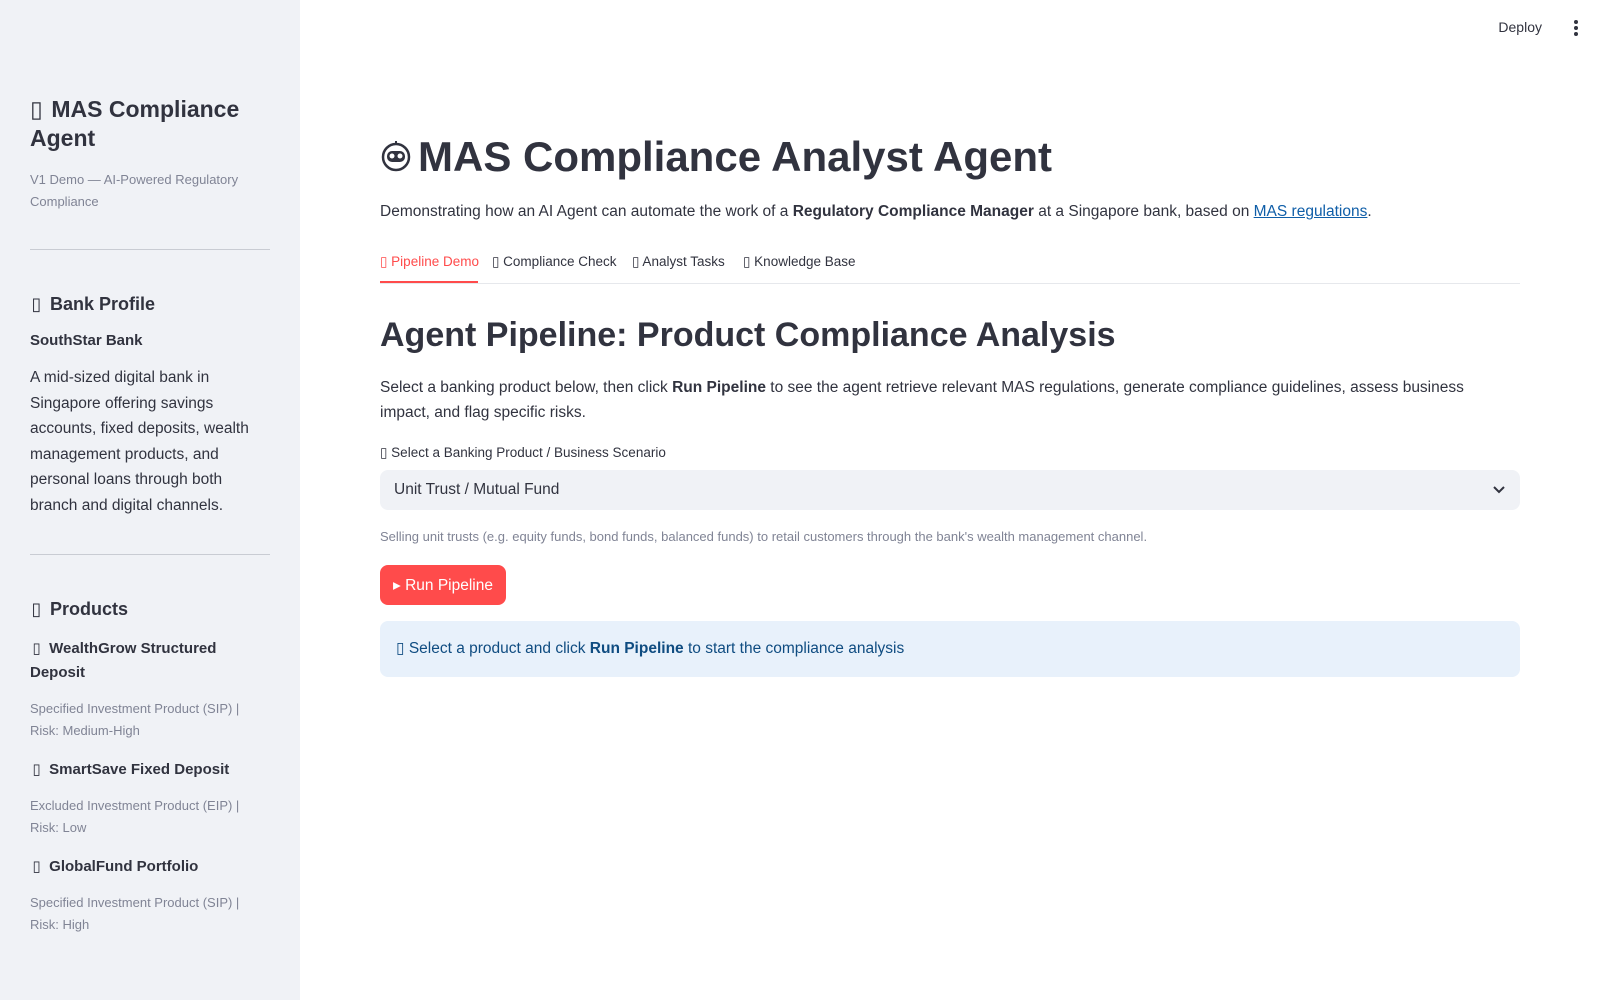 The image size is (1600, 1000). What do you see at coordinates (719, 387) in the screenshot?
I see `section-desc-bold: Run Pipeline` at bounding box center [719, 387].